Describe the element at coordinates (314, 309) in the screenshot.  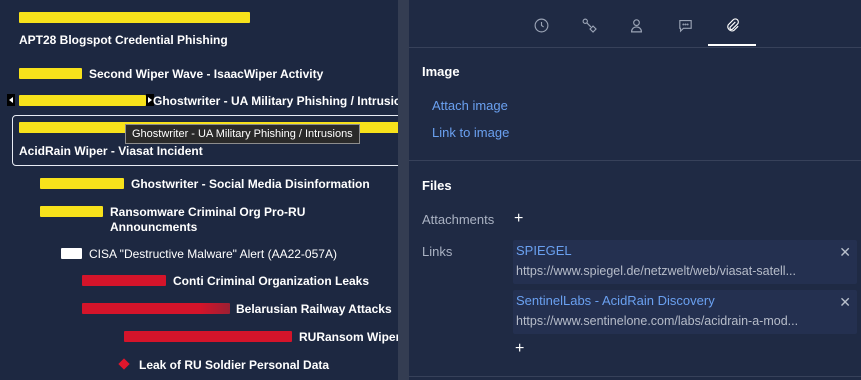
I see `event-label: Belarusian Railway Attacks` at that location.